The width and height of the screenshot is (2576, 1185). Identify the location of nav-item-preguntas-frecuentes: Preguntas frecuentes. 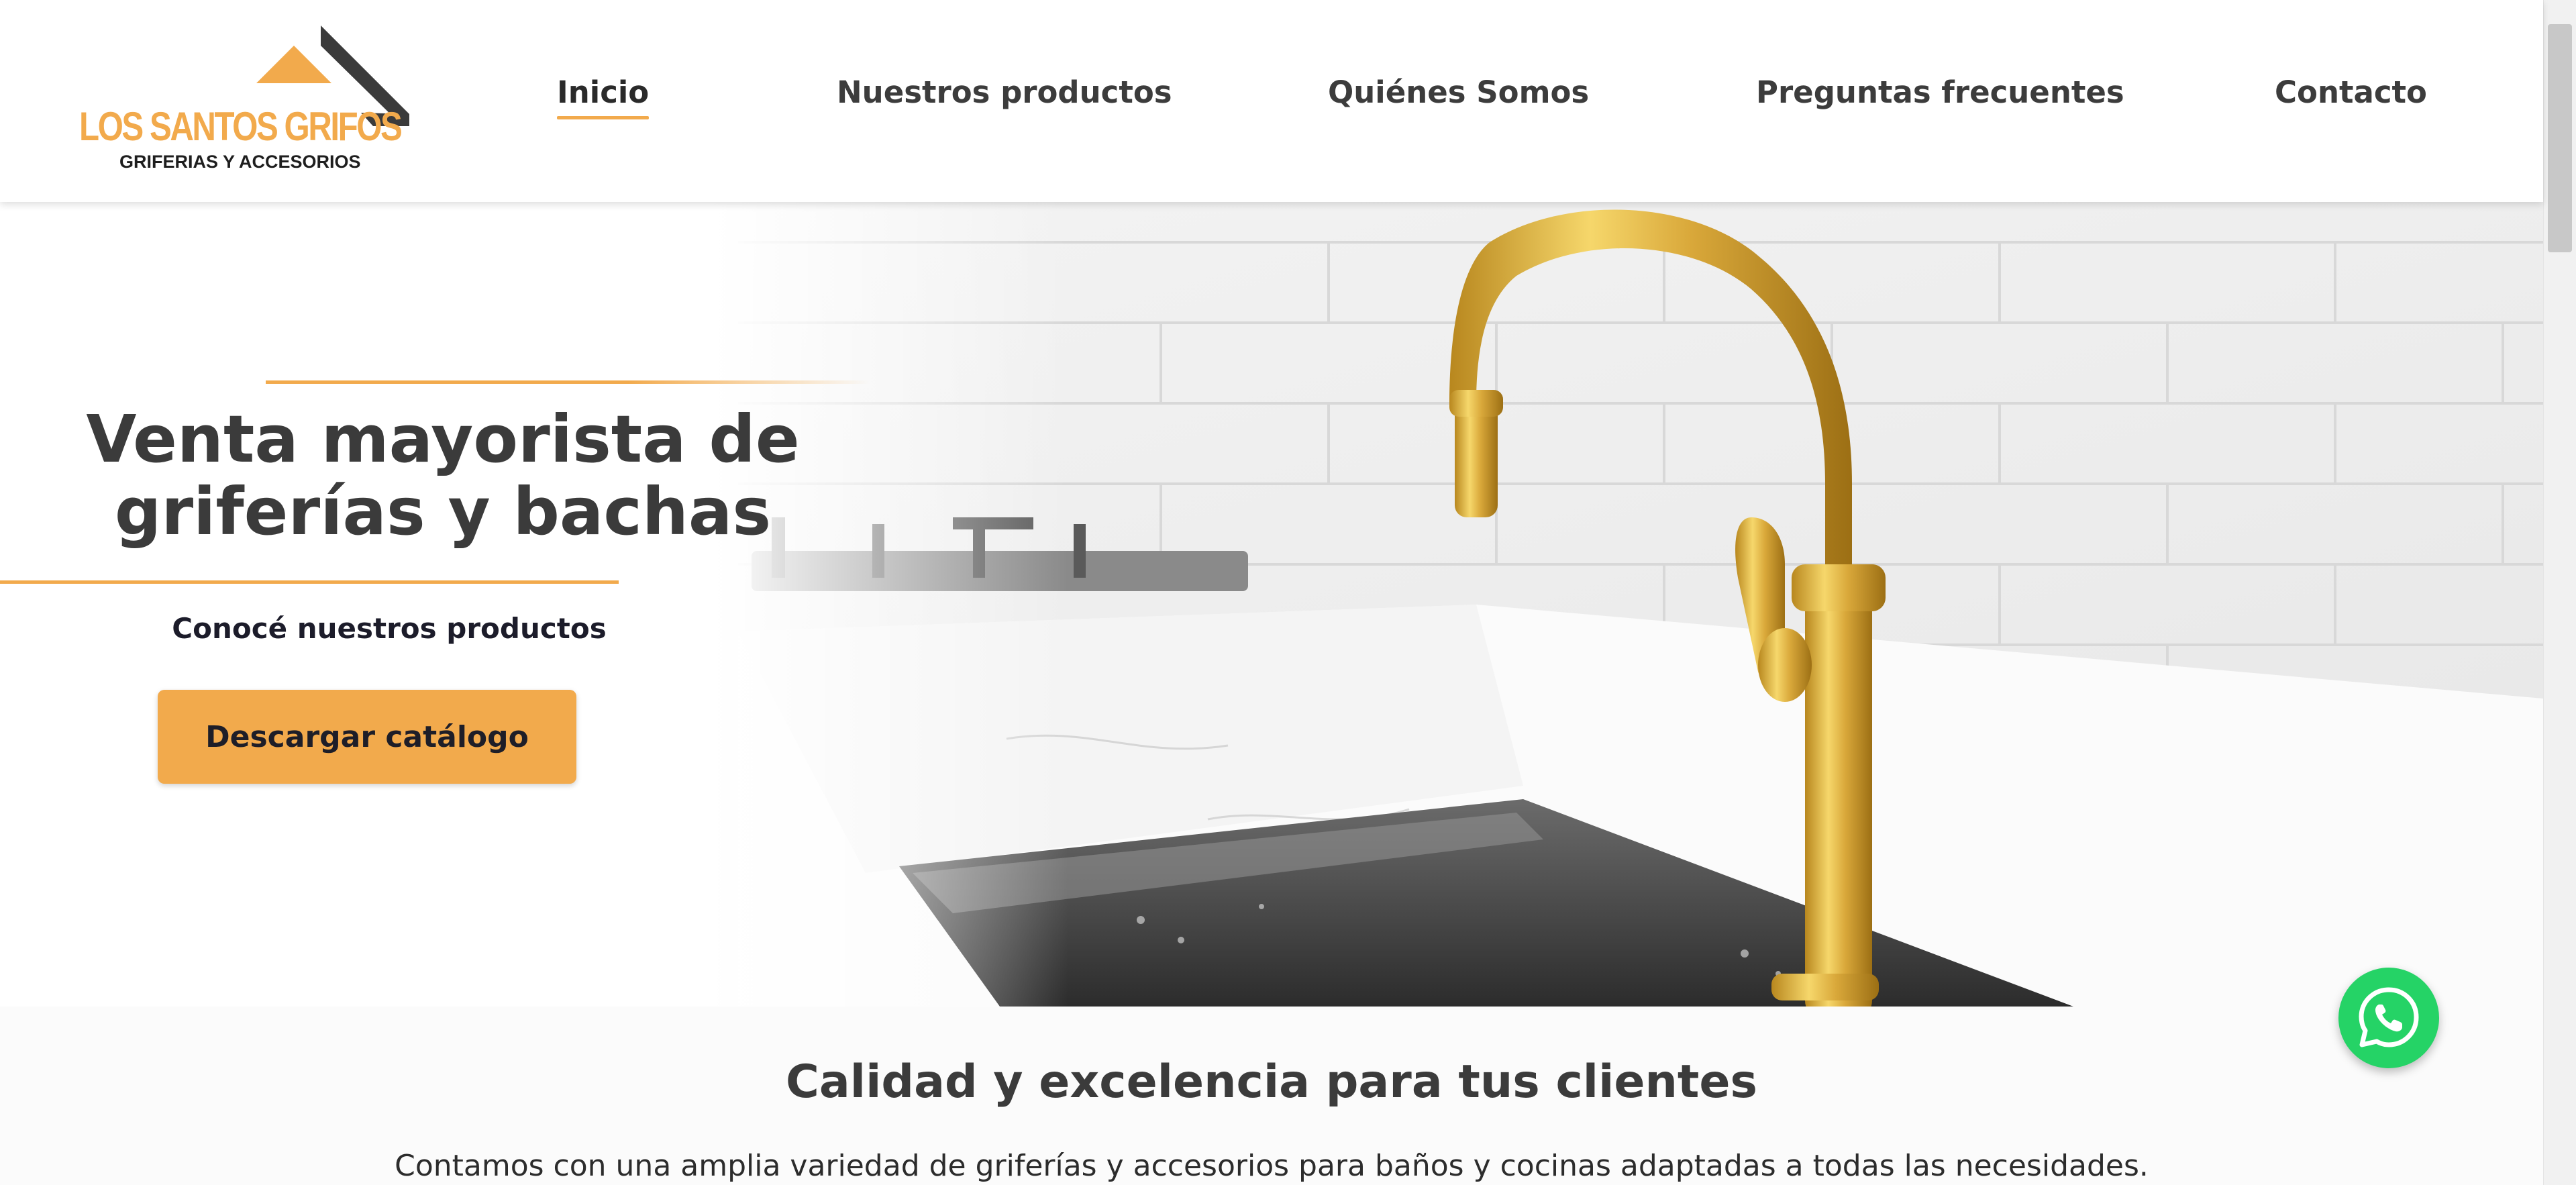
(1940, 92).